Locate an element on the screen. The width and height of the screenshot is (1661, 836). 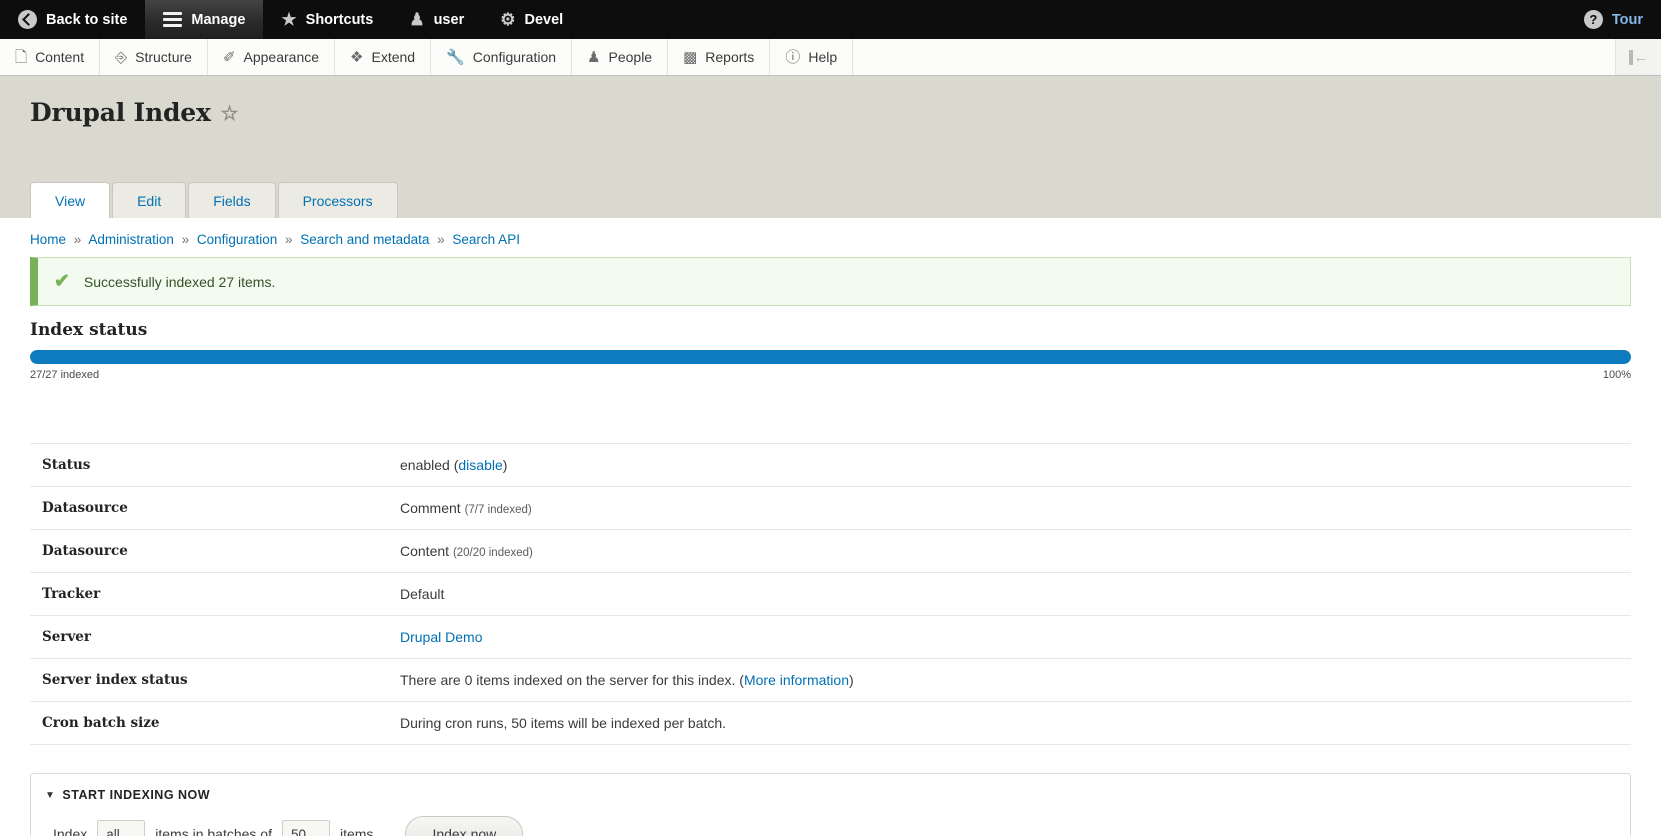
row-value-note: (7/7 indexed) is located at coordinates (498, 510).